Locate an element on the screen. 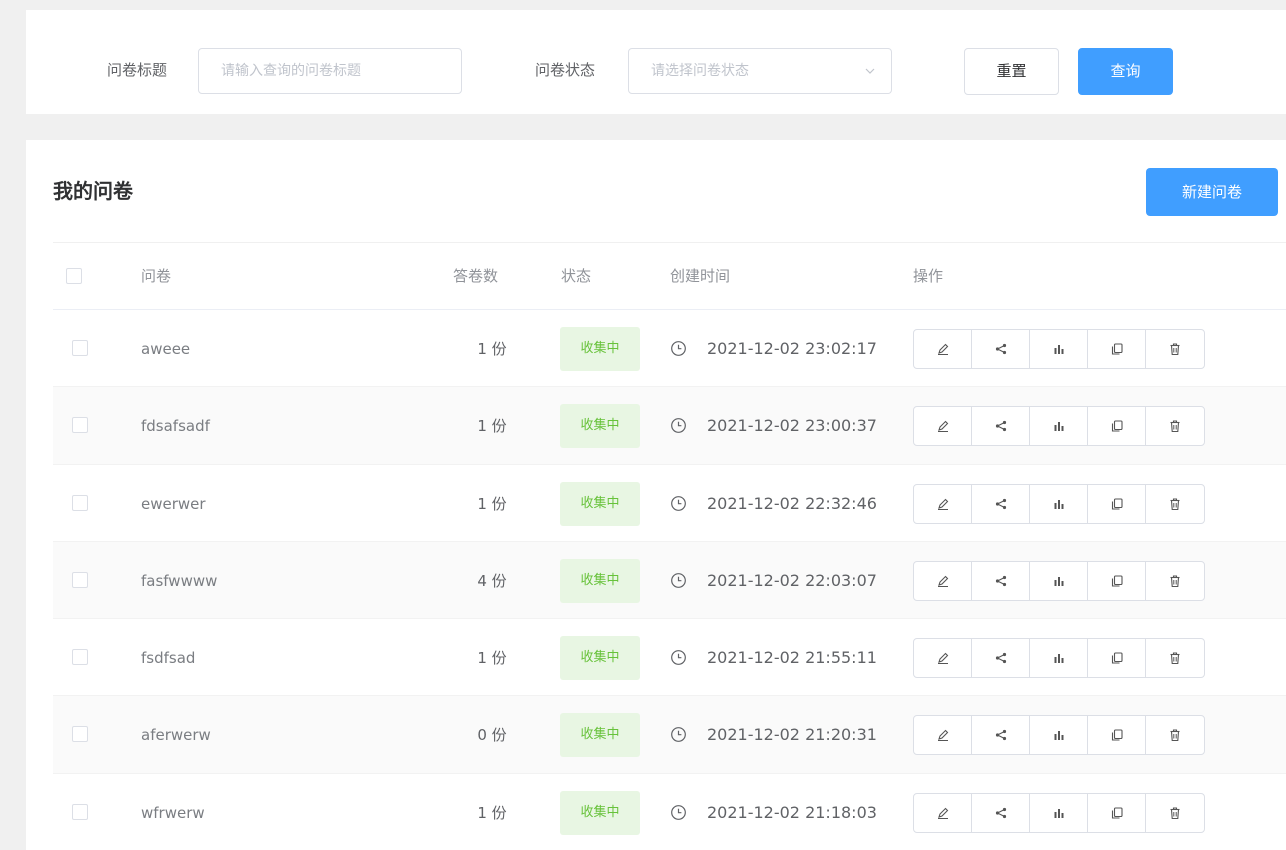  table-row: aweee 1 份 收集中 2021-12-02 23:02:17 is located at coordinates (669, 349).